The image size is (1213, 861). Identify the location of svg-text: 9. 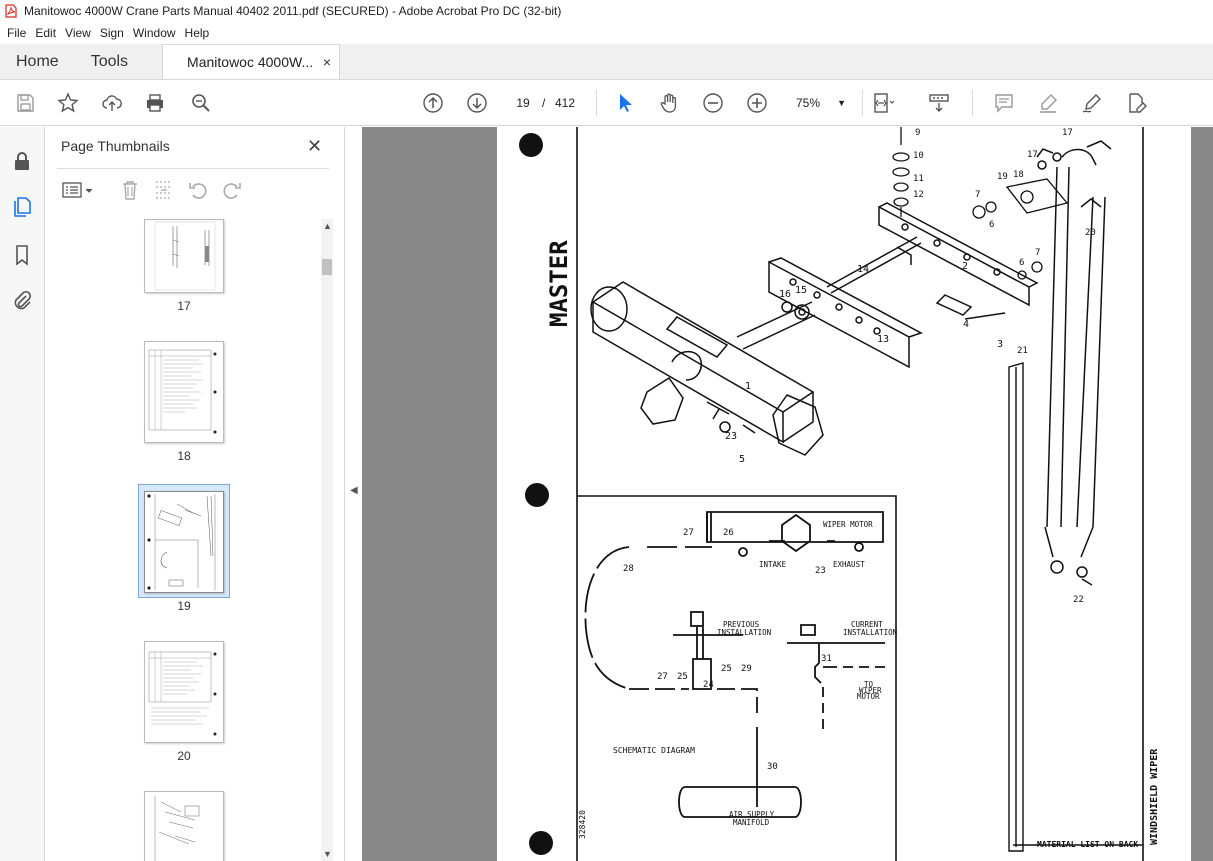
(917, 133).